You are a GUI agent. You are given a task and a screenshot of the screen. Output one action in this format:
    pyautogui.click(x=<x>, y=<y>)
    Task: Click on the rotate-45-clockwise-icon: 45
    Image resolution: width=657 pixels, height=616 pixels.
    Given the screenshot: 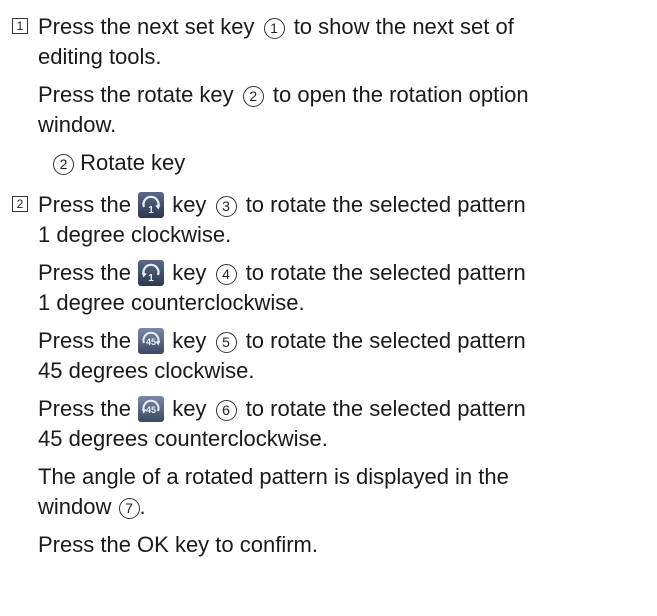 What is the action you would take?
    pyautogui.click(x=151, y=341)
    